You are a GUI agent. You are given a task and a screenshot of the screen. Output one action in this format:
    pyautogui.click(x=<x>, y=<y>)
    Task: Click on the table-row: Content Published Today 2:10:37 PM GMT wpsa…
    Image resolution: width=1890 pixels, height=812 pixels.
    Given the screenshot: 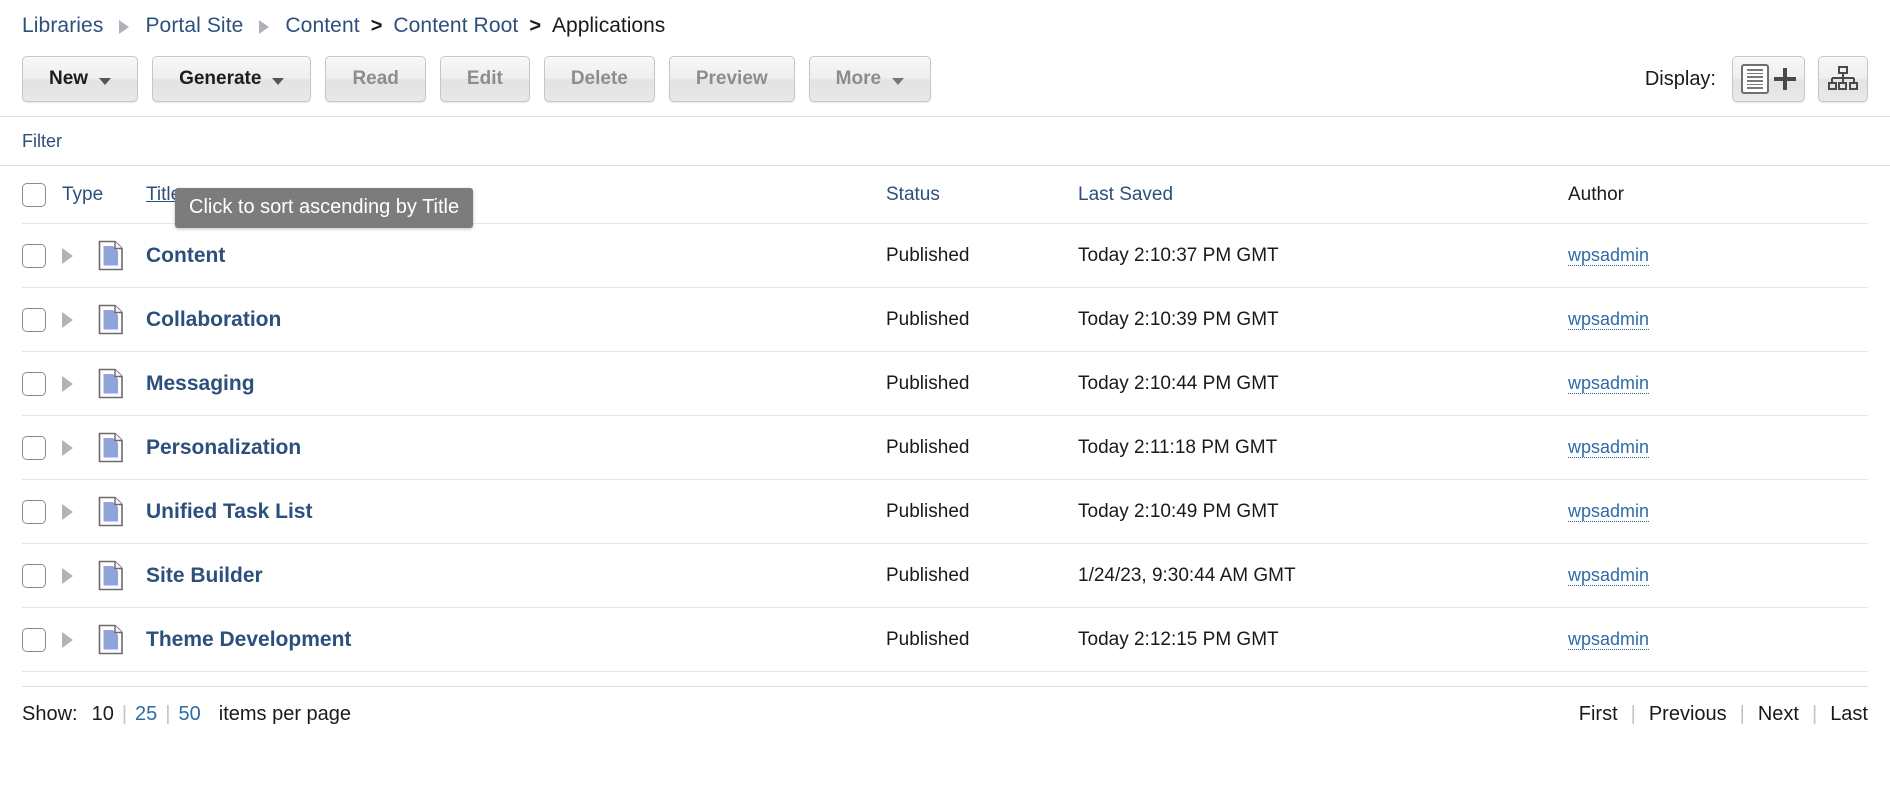 What is the action you would take?
    pyautogui.click(x=945, y=256)
    